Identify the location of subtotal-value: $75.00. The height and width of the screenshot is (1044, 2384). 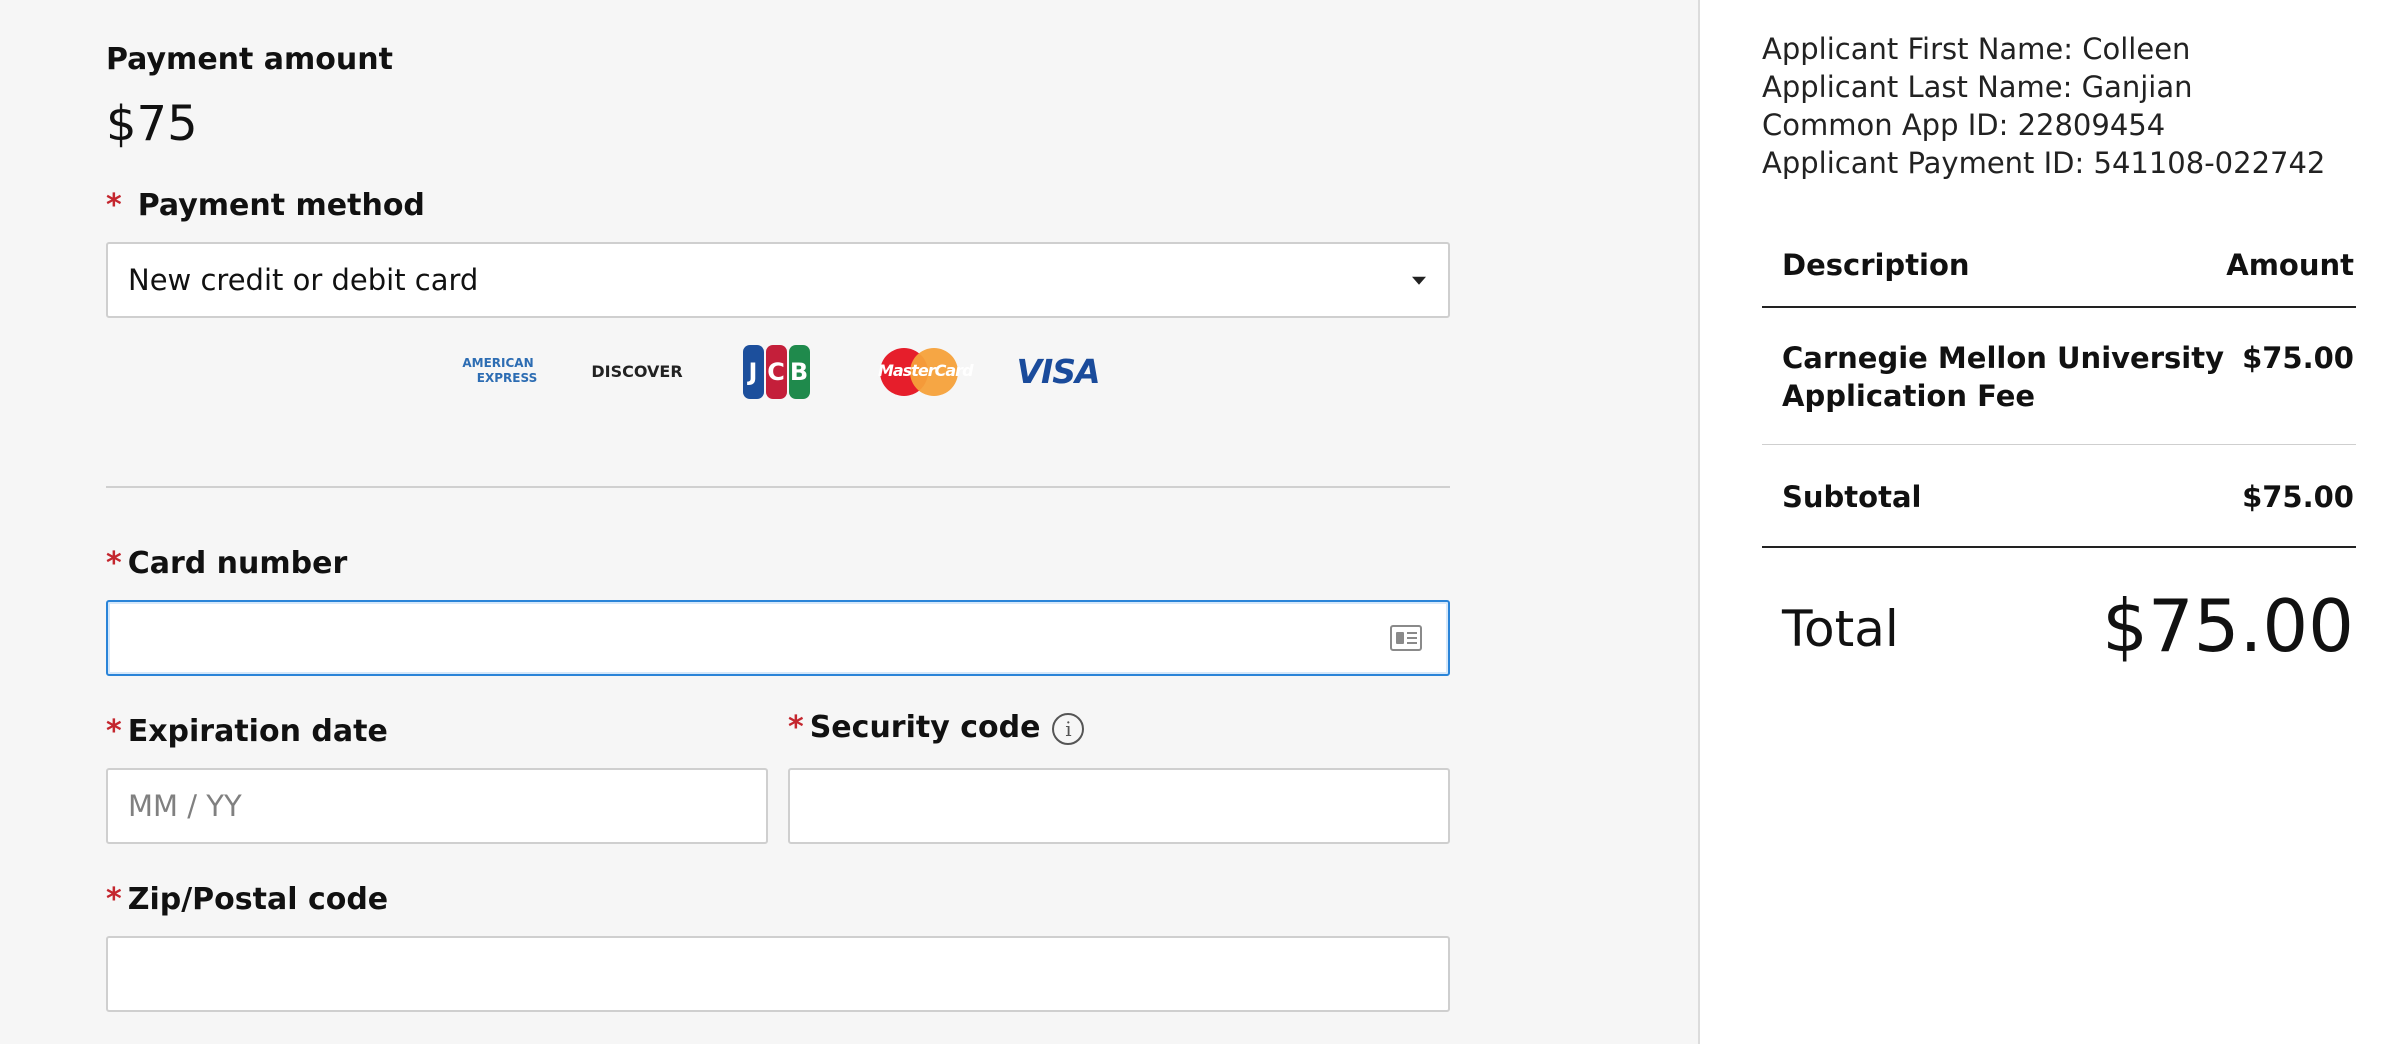
(2298, 497).